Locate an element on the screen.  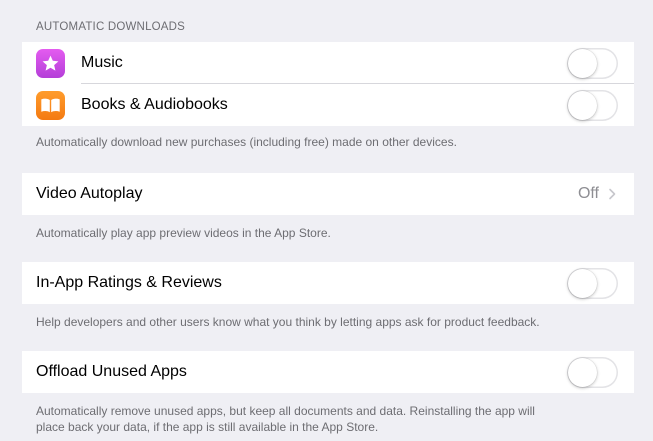
music-toggle is located at coordinates (592, 63).